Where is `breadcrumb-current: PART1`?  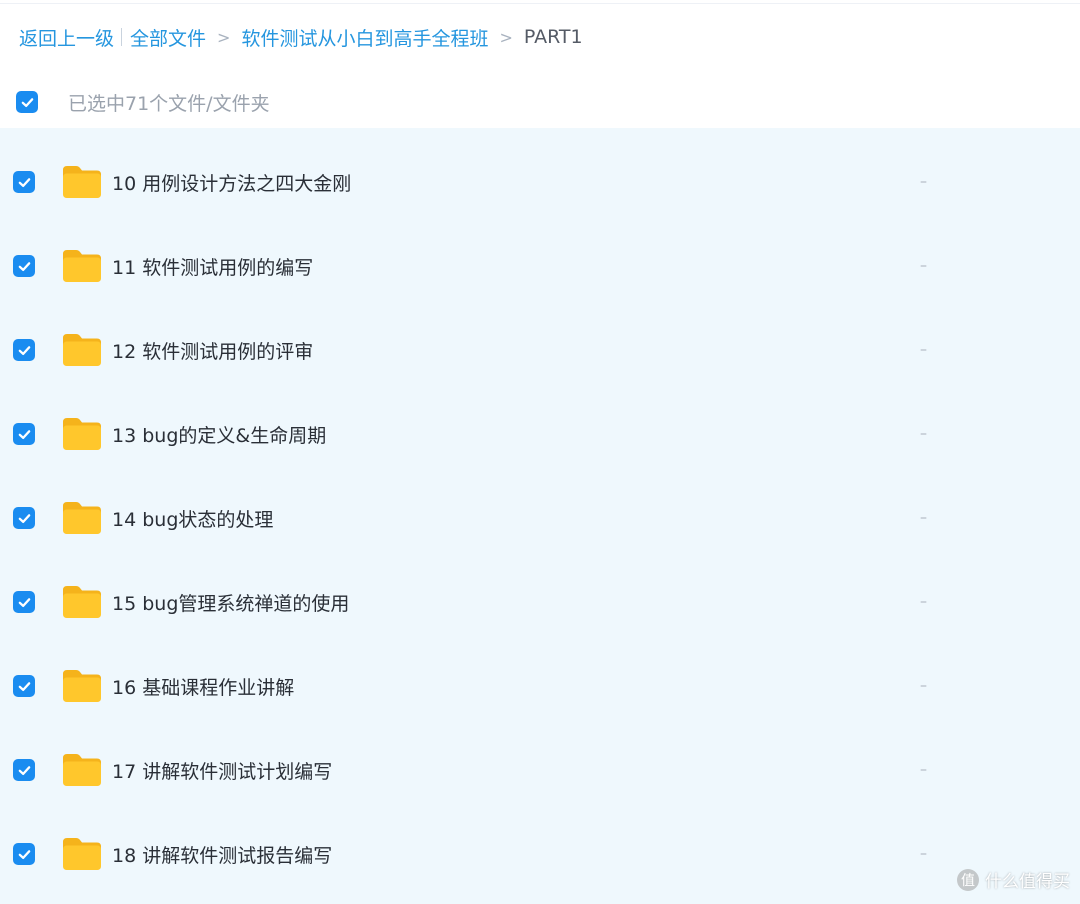 breadcrumb-current: PART1 is located at coordinates (553, 37).